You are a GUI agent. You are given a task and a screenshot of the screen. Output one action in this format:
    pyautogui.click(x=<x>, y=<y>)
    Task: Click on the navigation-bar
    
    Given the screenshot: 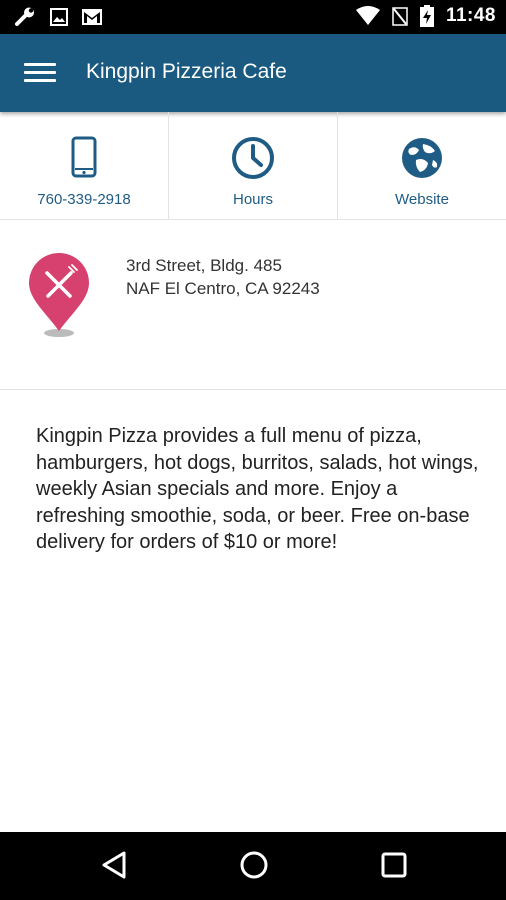 What is the action you would take?
    pyautogui.click(x=253, y=866)
    